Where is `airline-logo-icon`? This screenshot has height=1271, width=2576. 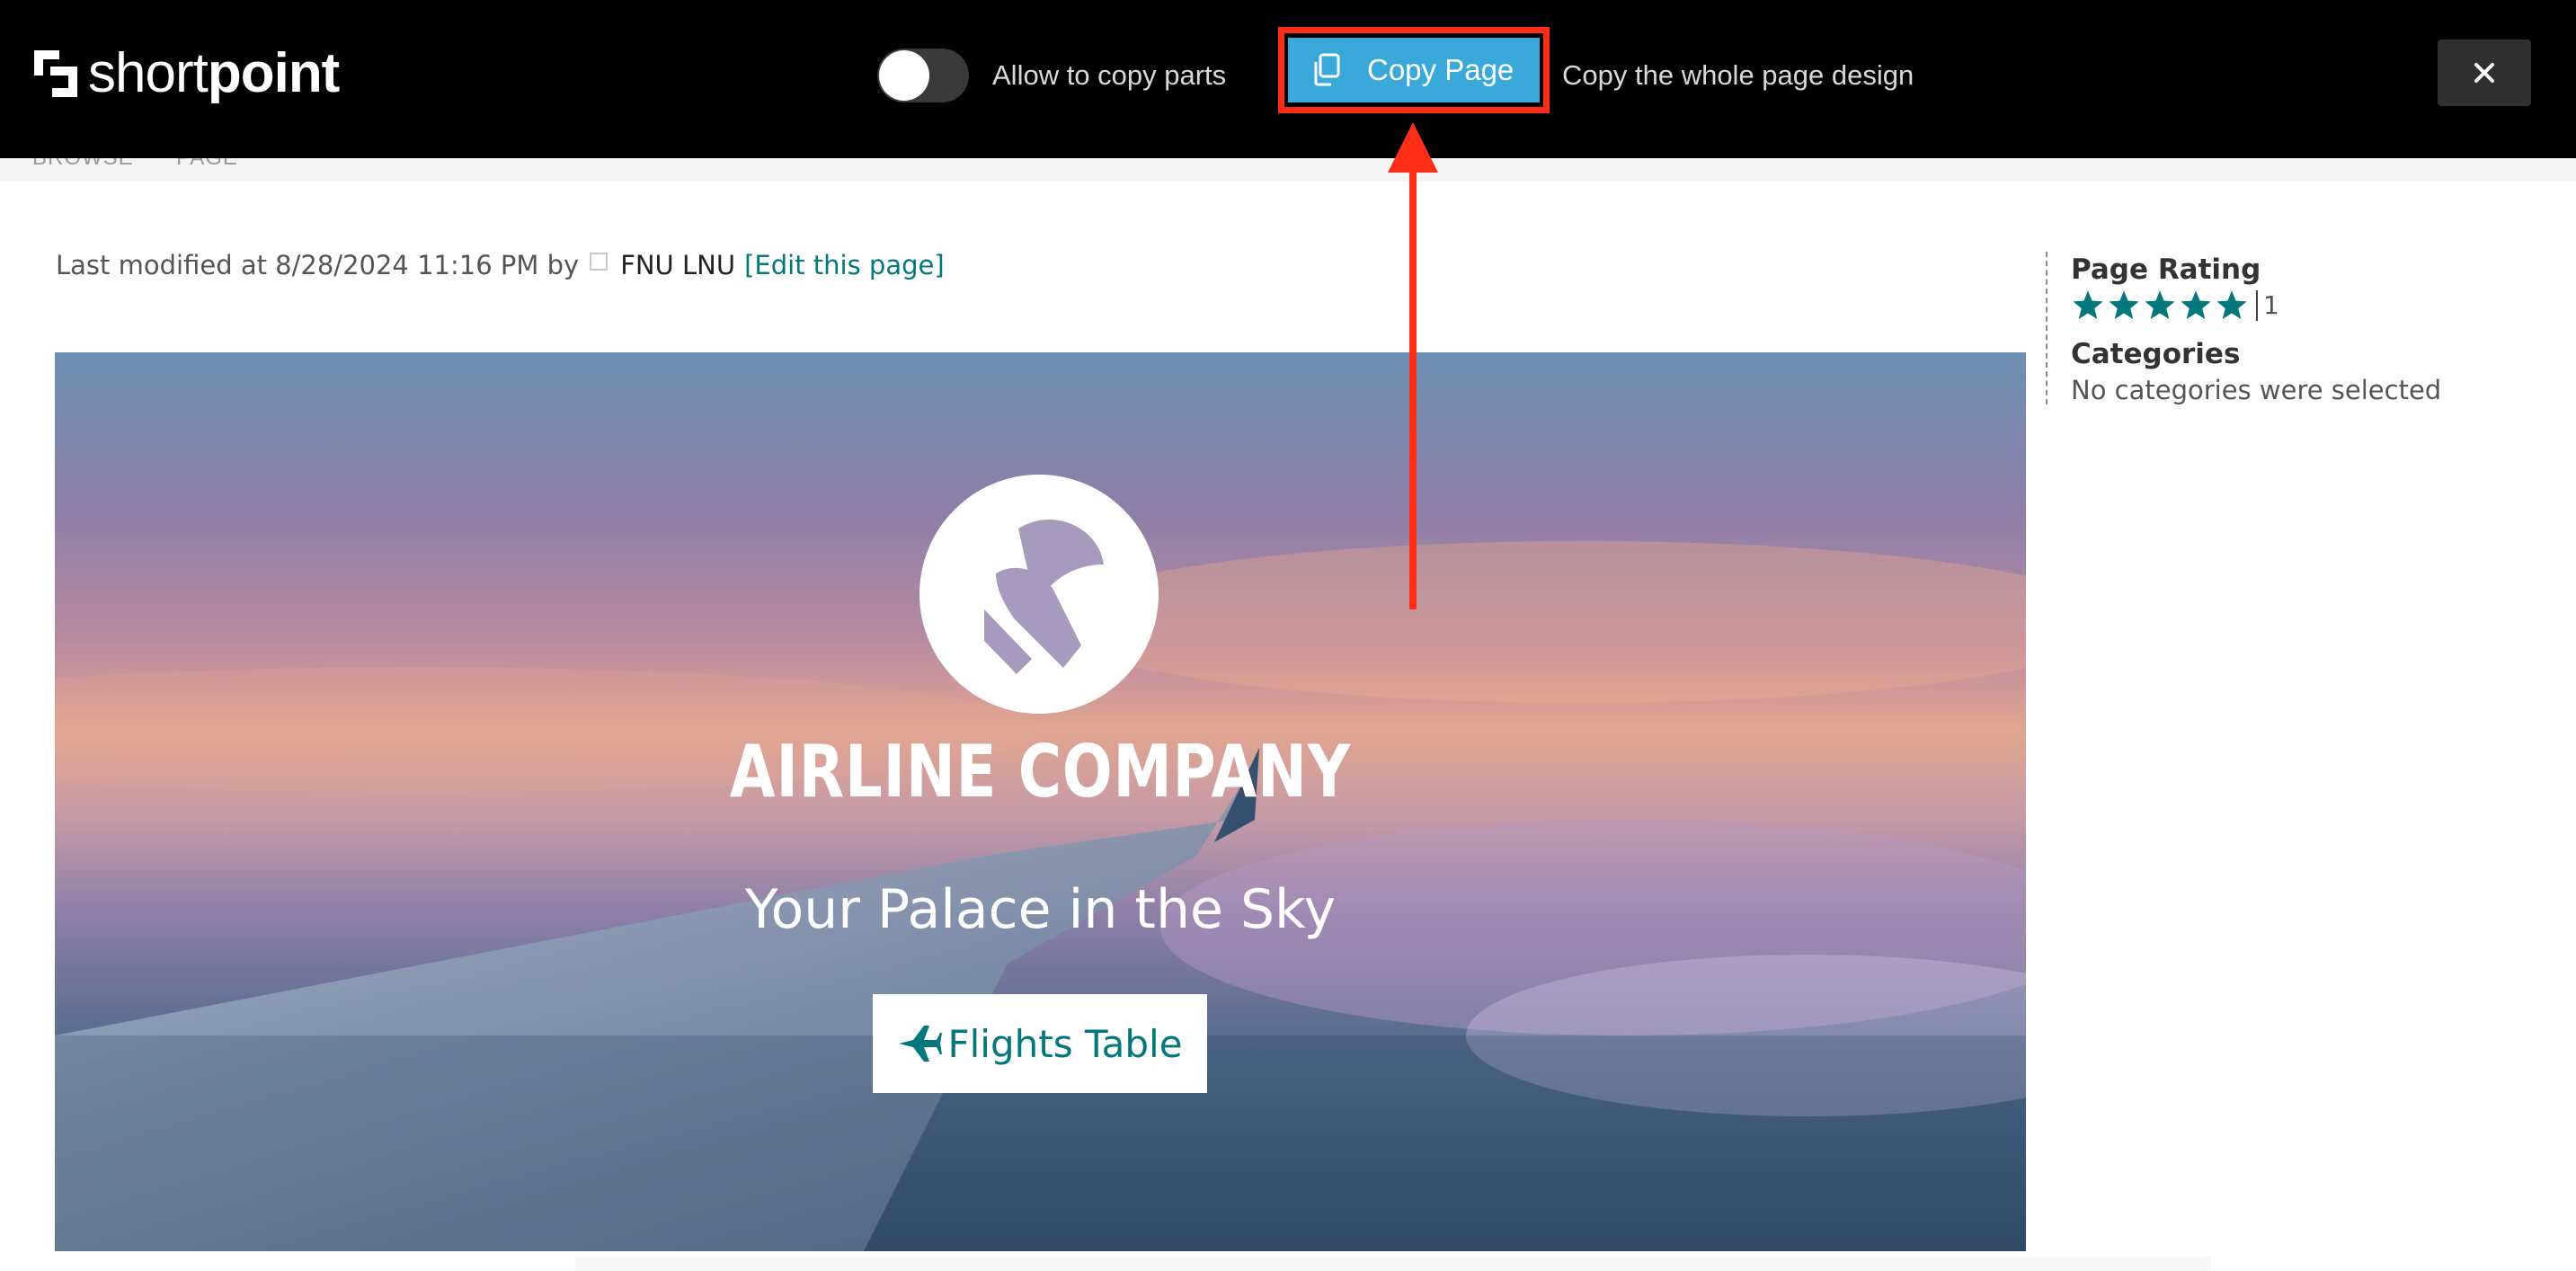 airline-logo-icon is located at coordinates (1039, 594).